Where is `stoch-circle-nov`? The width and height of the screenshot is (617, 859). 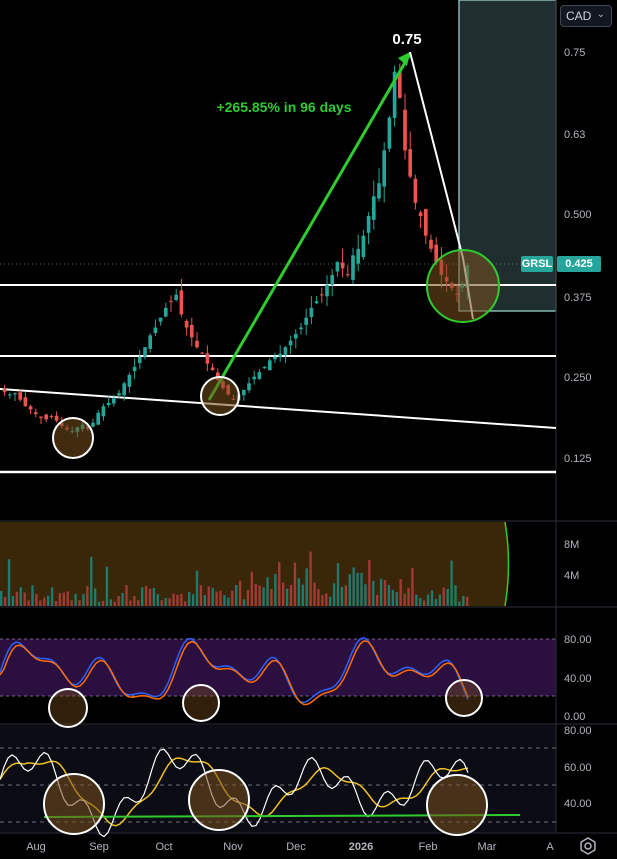
stoch-circle-nov is located at coordinates (201, 703).